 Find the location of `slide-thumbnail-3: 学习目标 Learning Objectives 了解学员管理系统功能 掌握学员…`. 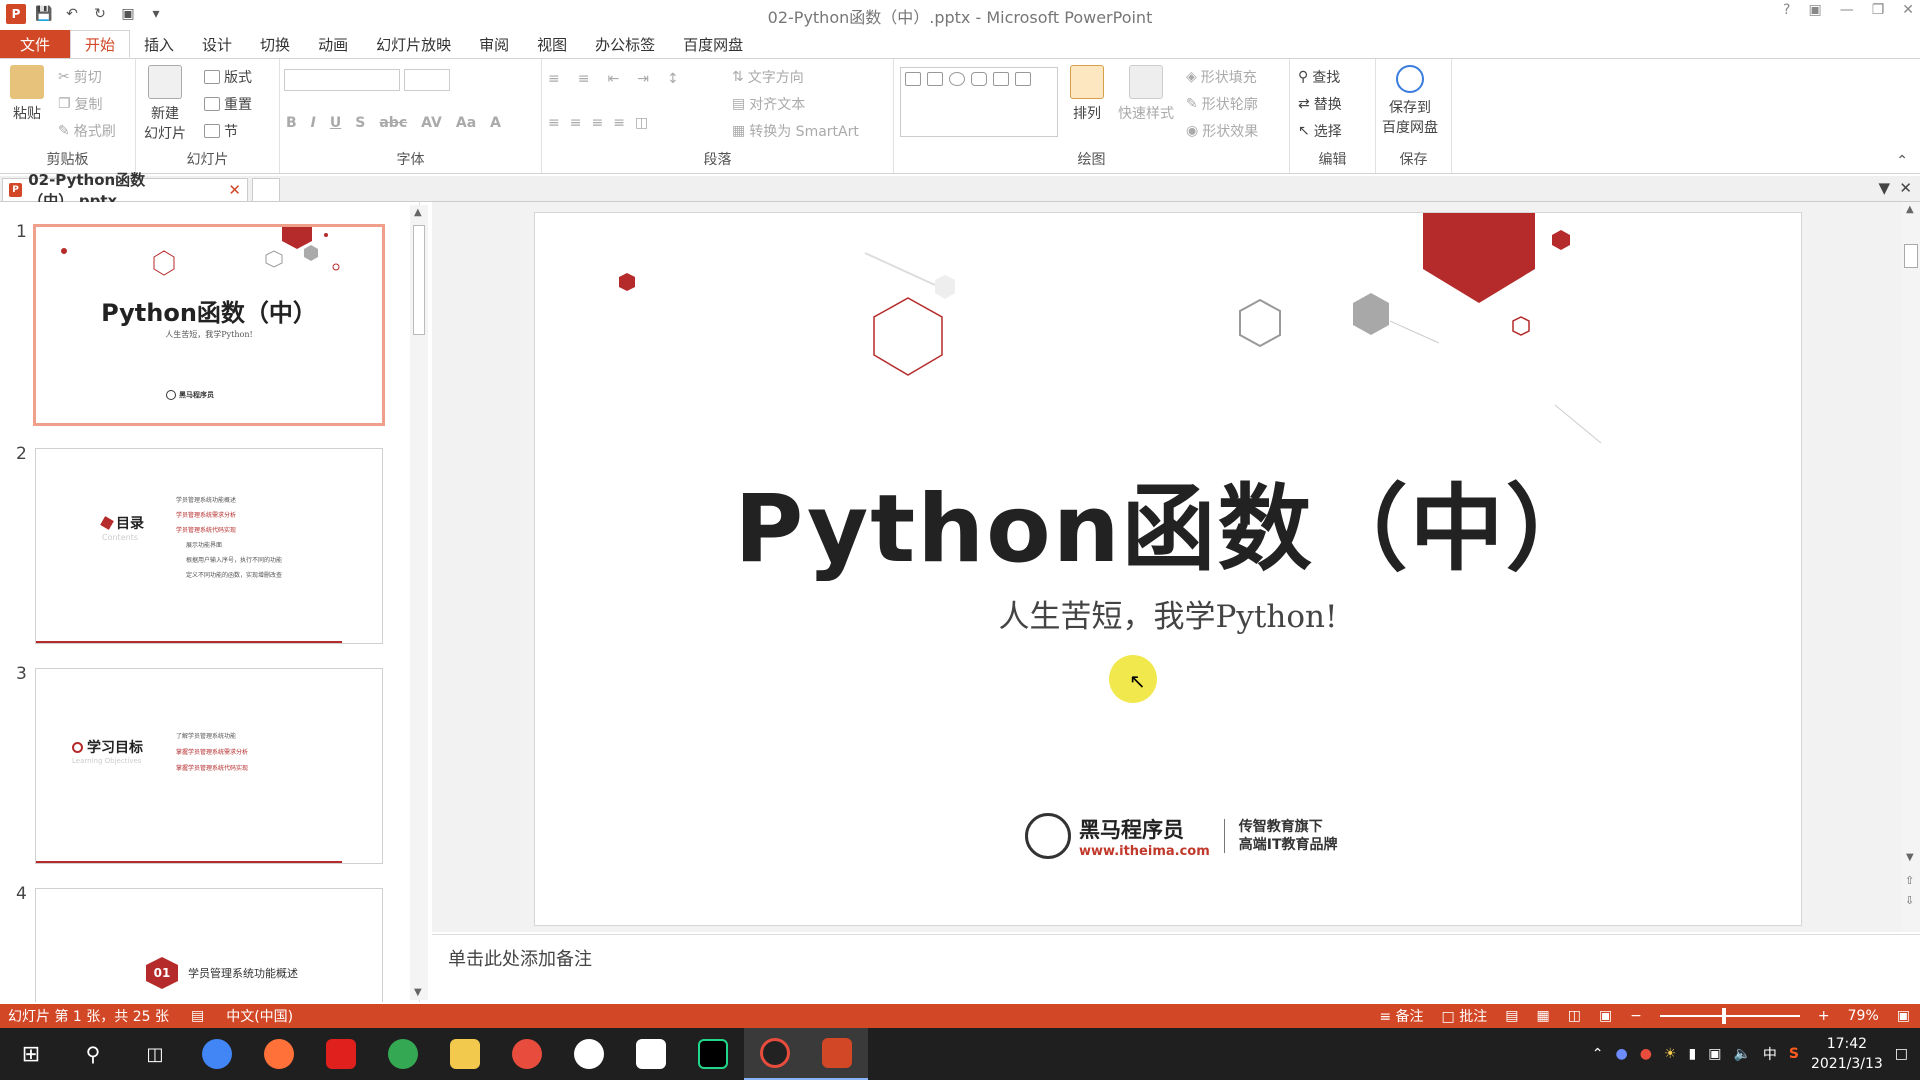

slide-thumbnail-3: 学习目标 Learning Objectives 了解学员管理系统功能 掌握学员… is located at coordinates (209, 766).